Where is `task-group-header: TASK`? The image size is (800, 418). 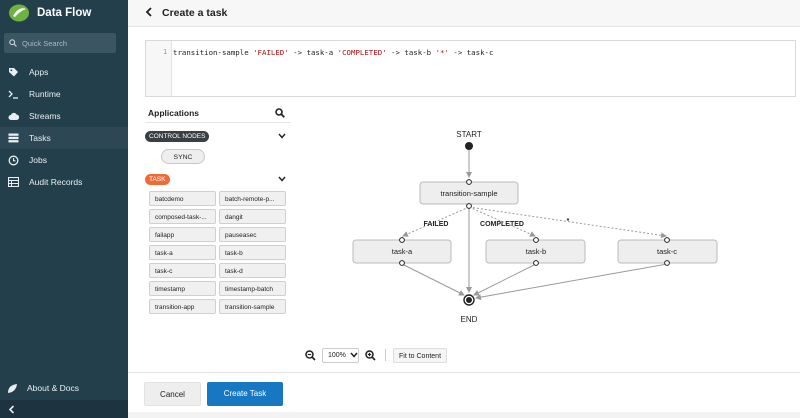 task-group-header: TASK is located at coordinates (218, 179).